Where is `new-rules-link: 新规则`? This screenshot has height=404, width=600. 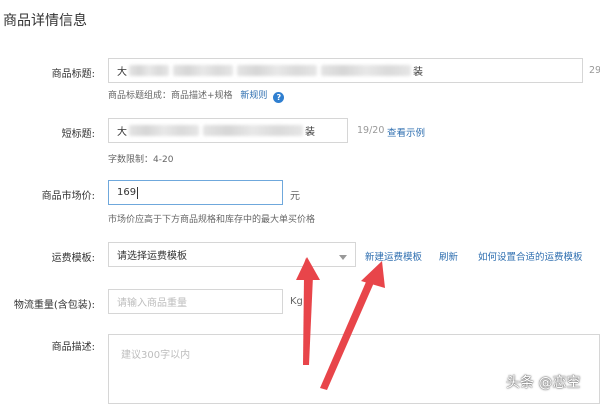
new-rules-link: 新规则 is located at coordinates (253, 96).